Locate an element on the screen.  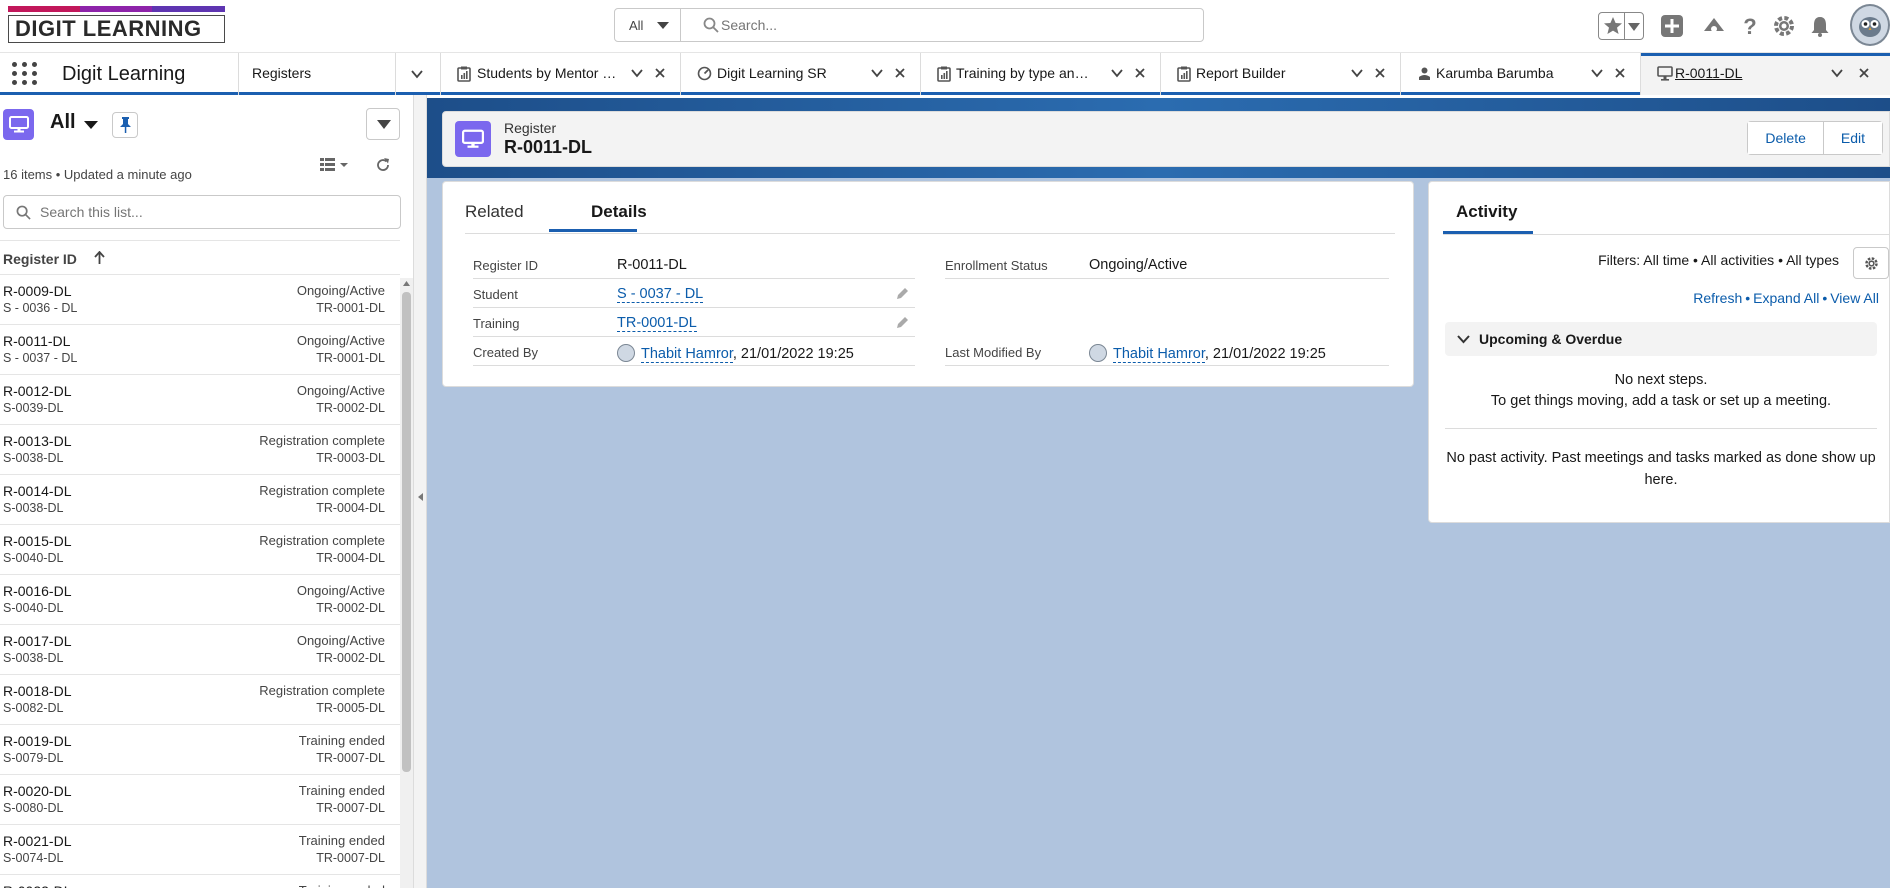
scroll-thumb is located at coordinates (406, 532).